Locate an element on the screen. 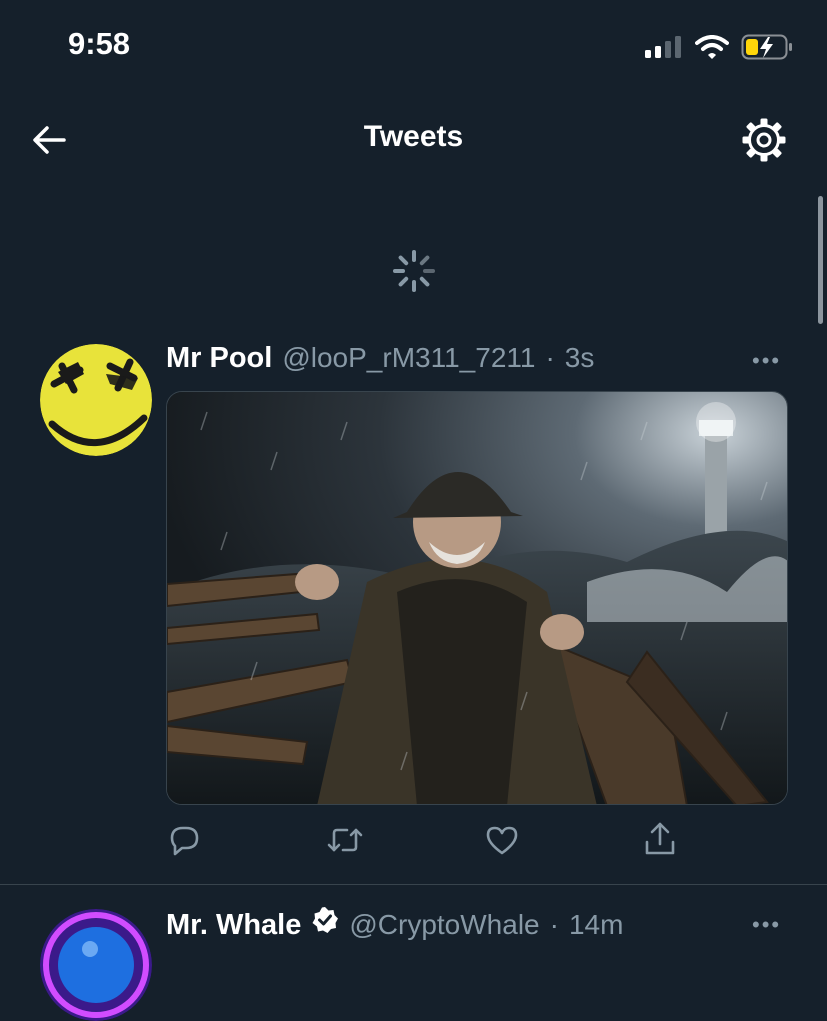  share-icon is located at coordinates (660, 838).